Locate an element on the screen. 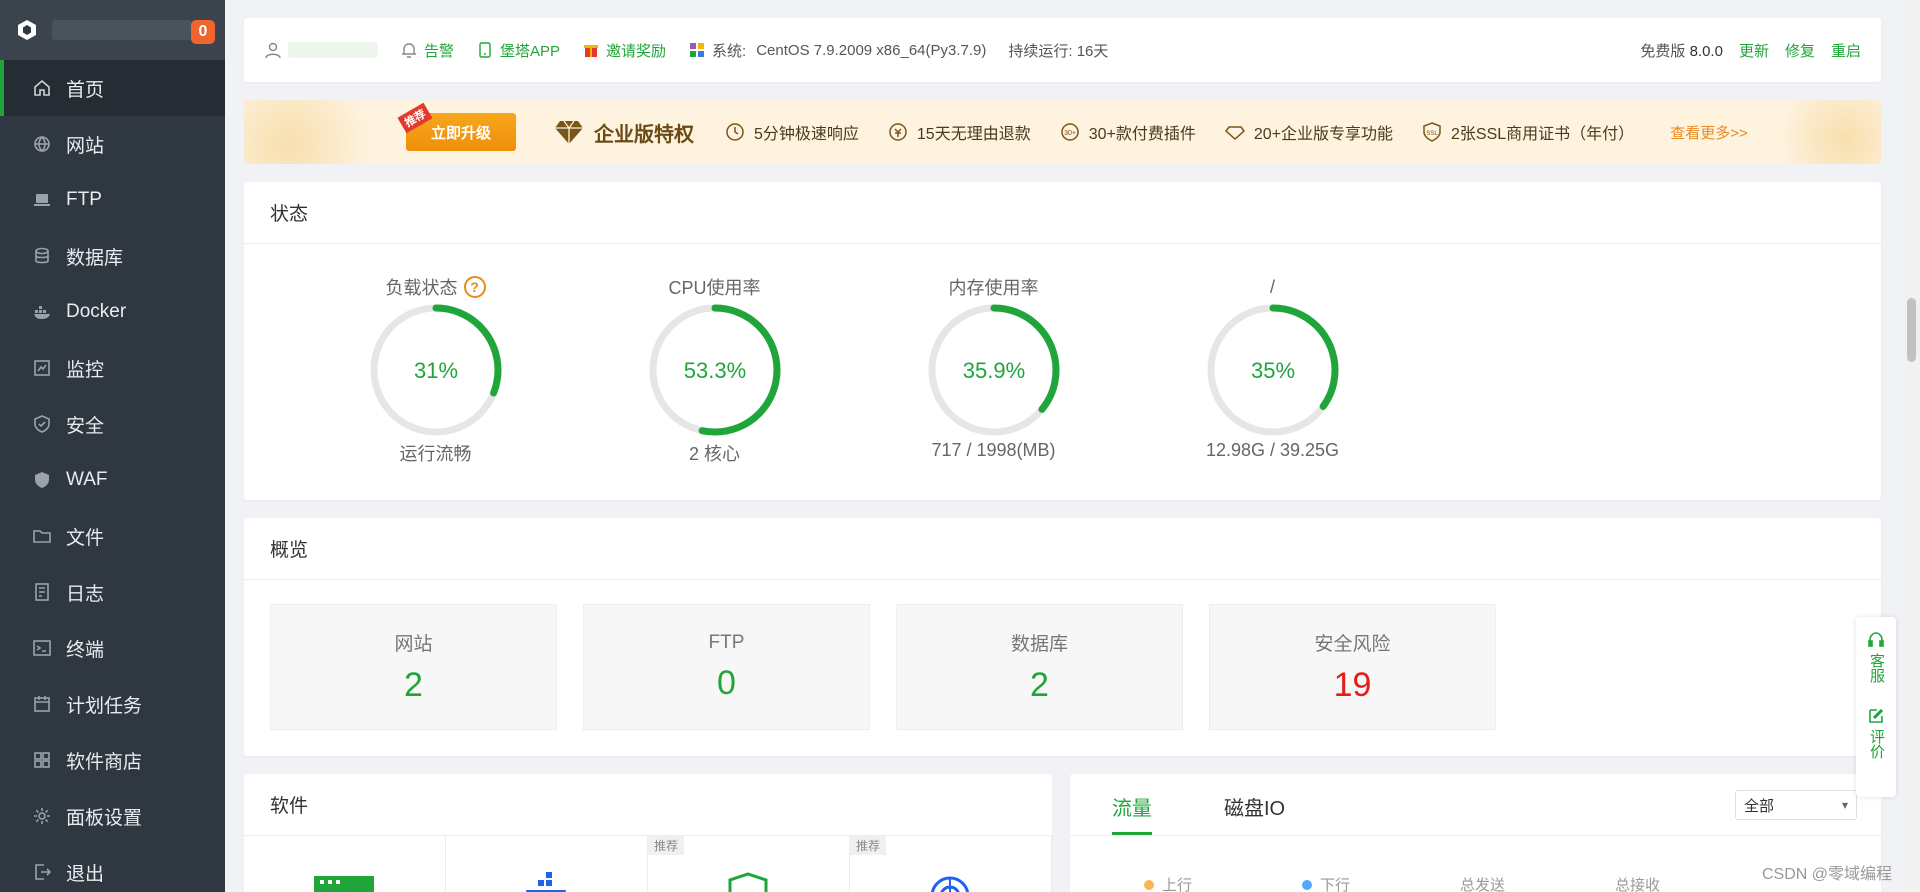  sidebar-item-security: 安全 is located at coordinates (112, 424).